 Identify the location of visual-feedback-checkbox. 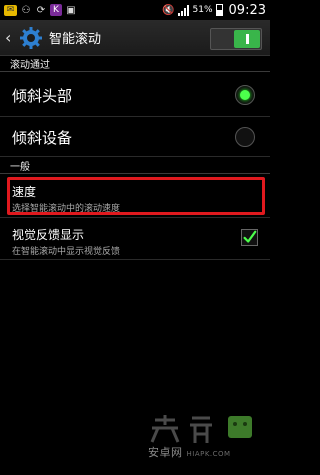
(249, 237).